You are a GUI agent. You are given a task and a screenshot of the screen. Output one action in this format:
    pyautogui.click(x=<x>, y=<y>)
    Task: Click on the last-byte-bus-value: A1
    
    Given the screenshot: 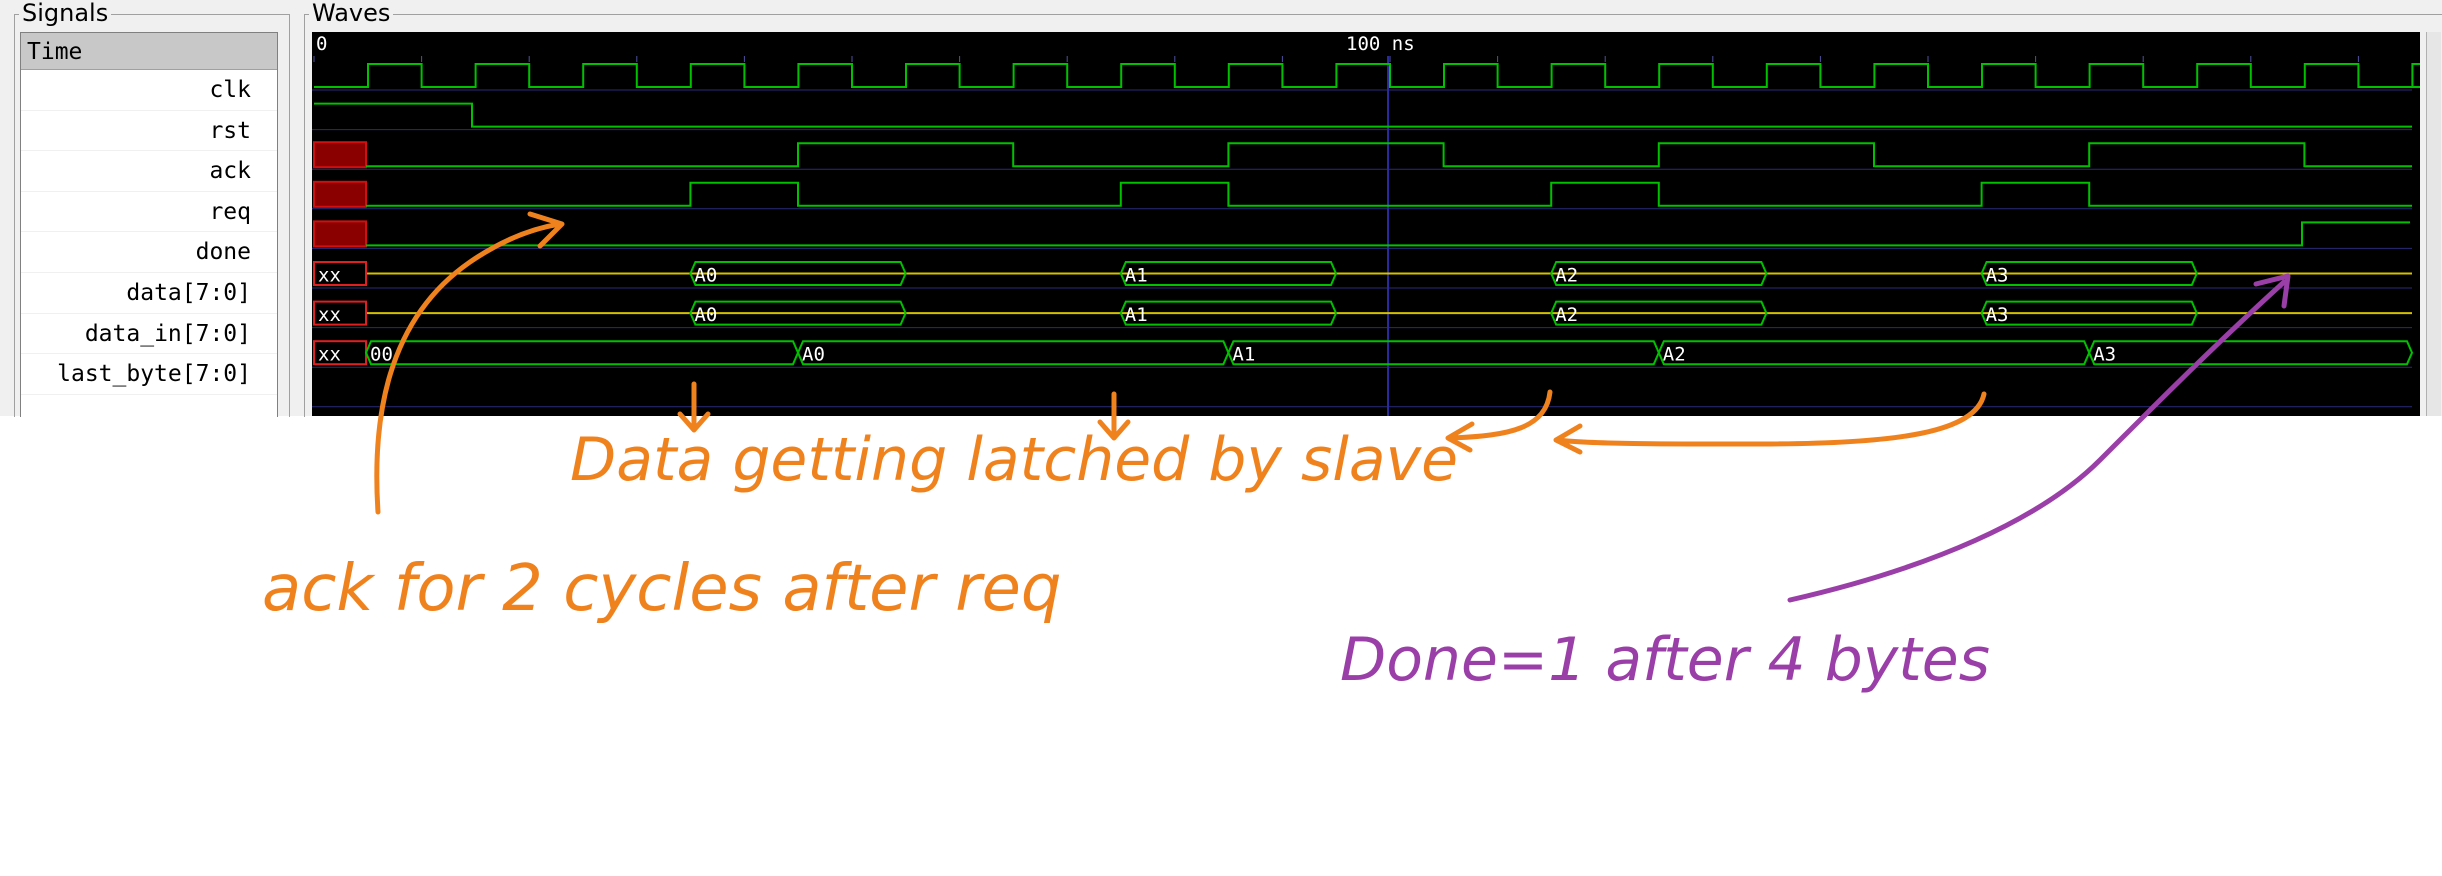 What is the action you would take?
    pyautogui.click(x=1243, y=355)
    